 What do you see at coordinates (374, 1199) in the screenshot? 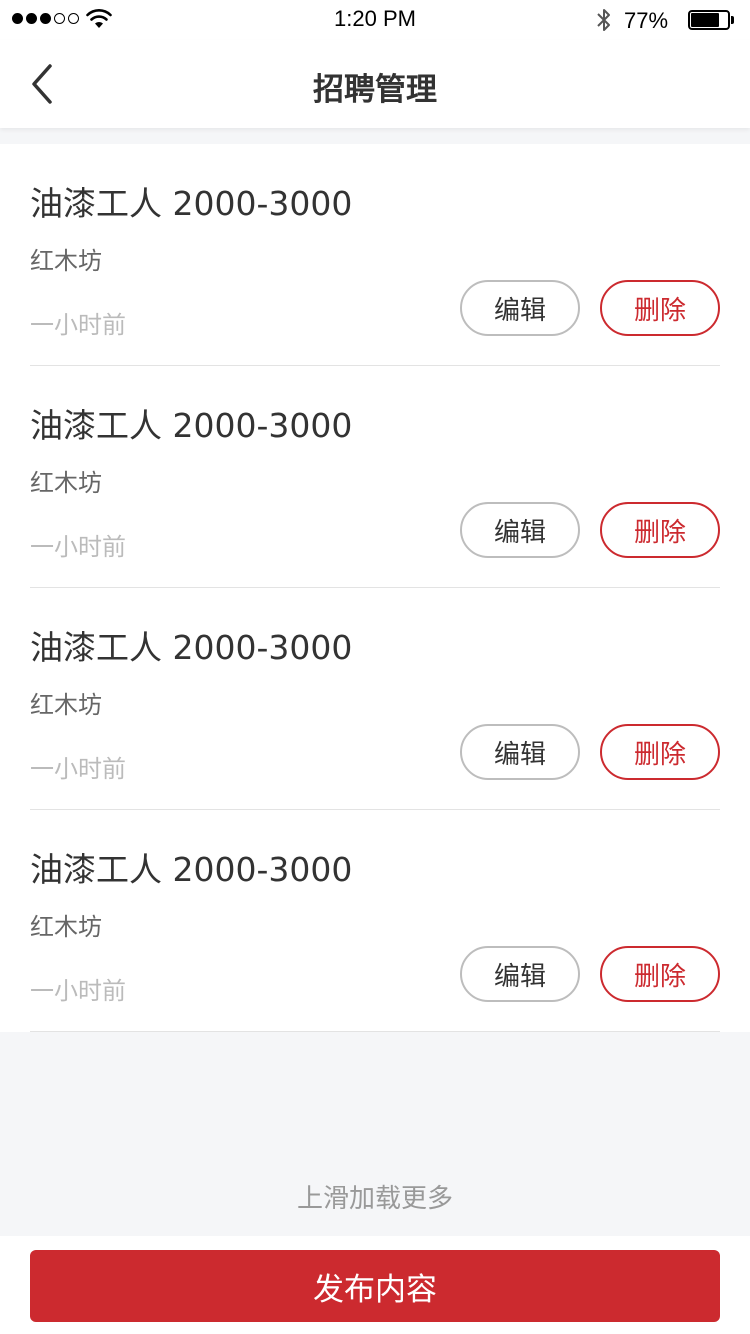
I see `load-more-hint: 上滑加载更多` at bounding box center [374, 1199].